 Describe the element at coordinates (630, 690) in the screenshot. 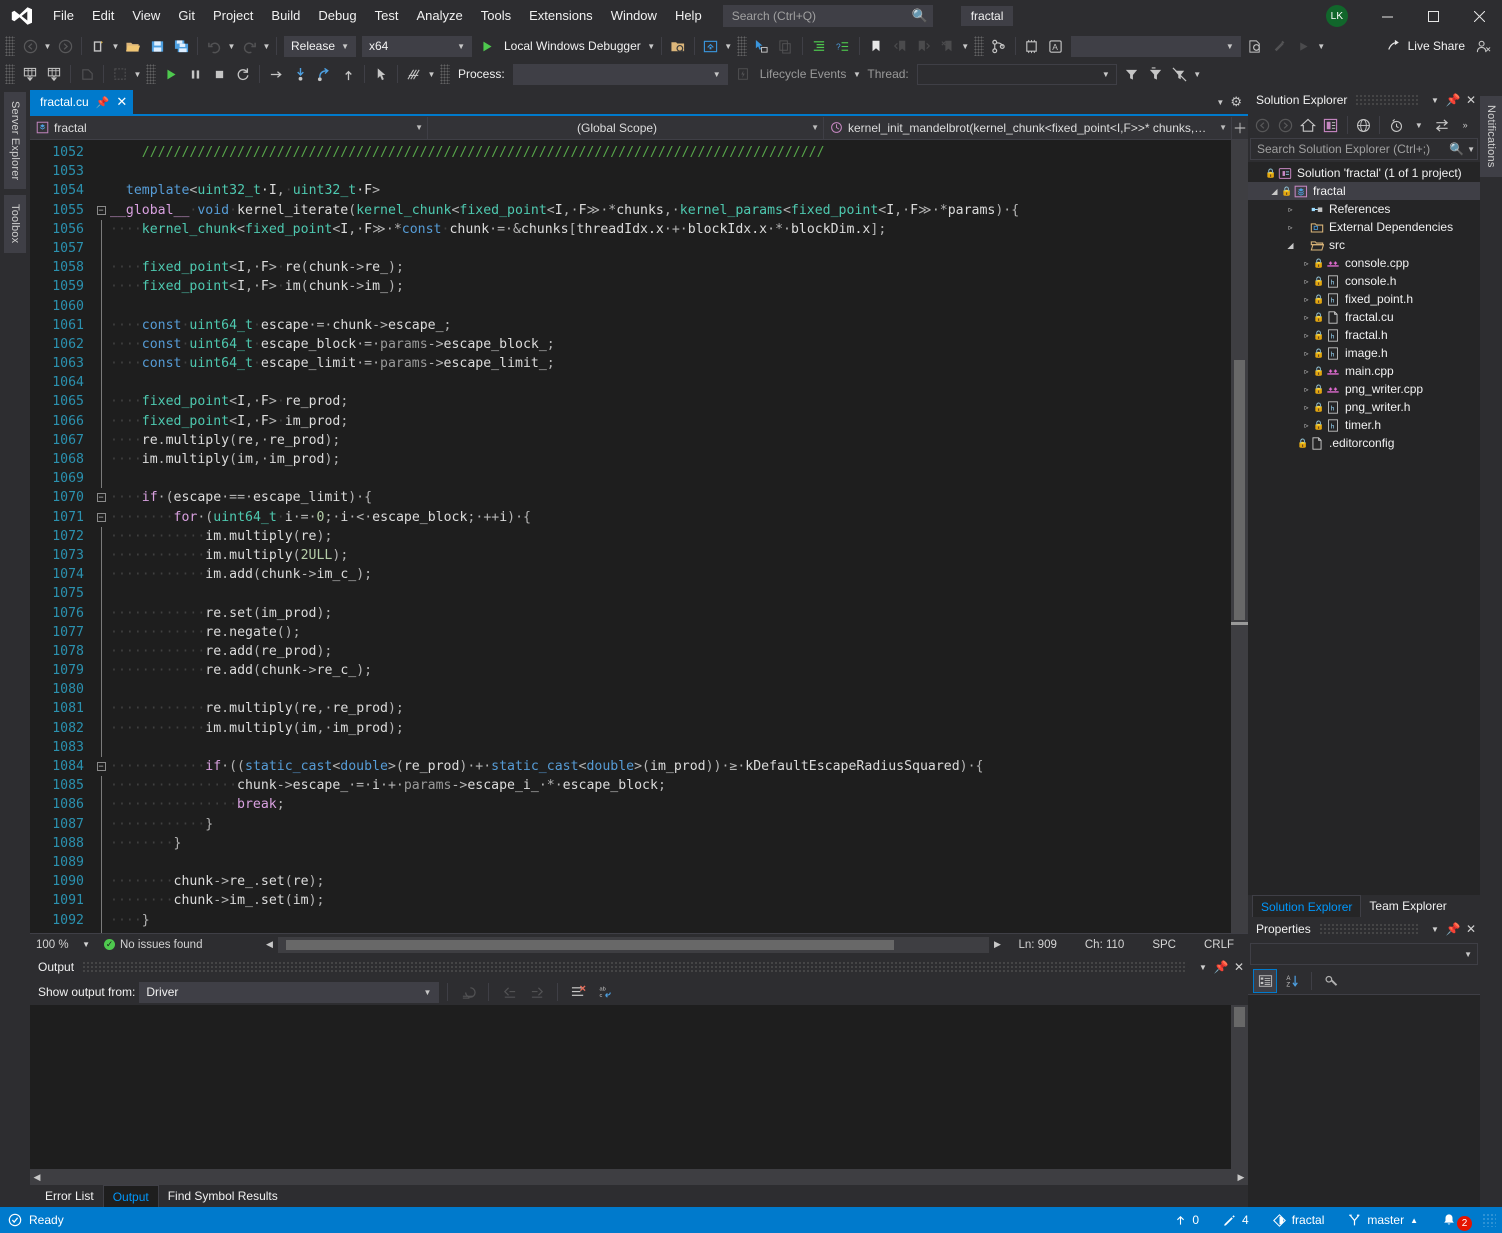

I see `code-line: 1080` at that location.